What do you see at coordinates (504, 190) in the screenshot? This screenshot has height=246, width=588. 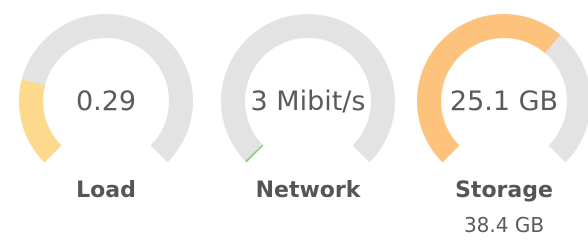 I see `gauge-storage-label: Storage` at bounding box center [504, 190].